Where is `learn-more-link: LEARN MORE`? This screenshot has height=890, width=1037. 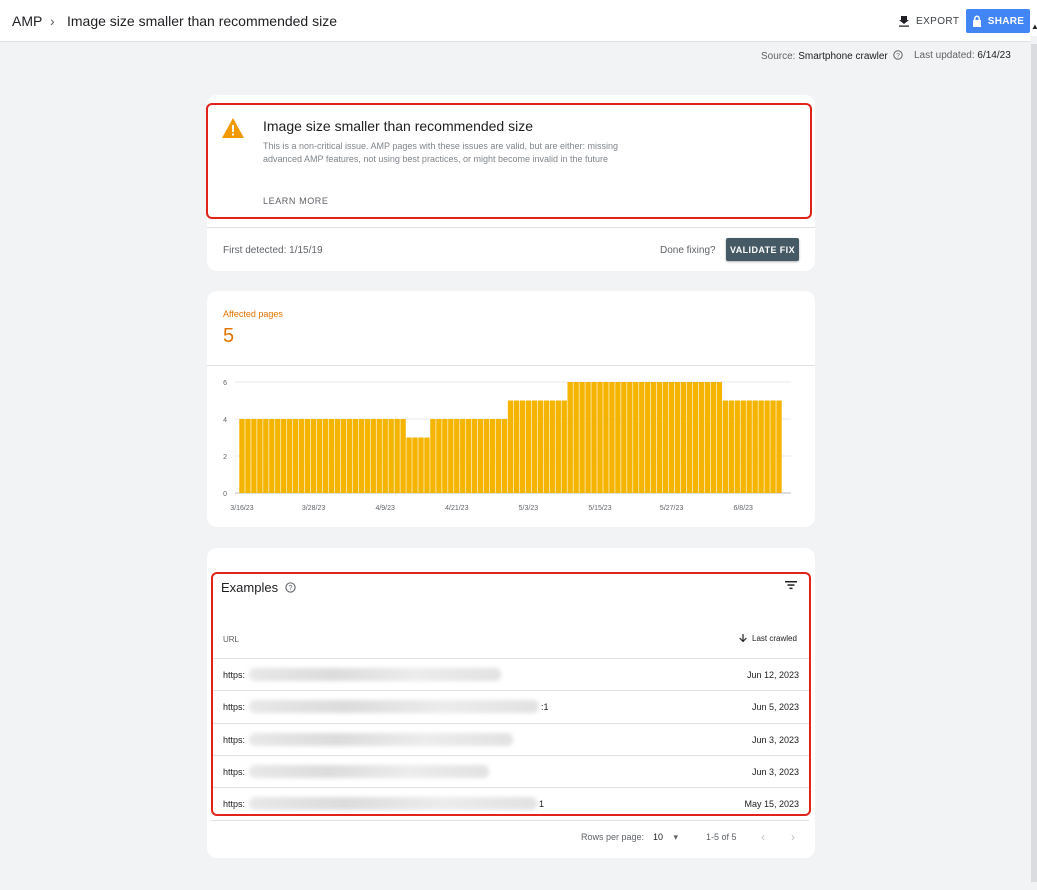 learn-more-link: LEARN MORE is located at coordinates (296, 201).